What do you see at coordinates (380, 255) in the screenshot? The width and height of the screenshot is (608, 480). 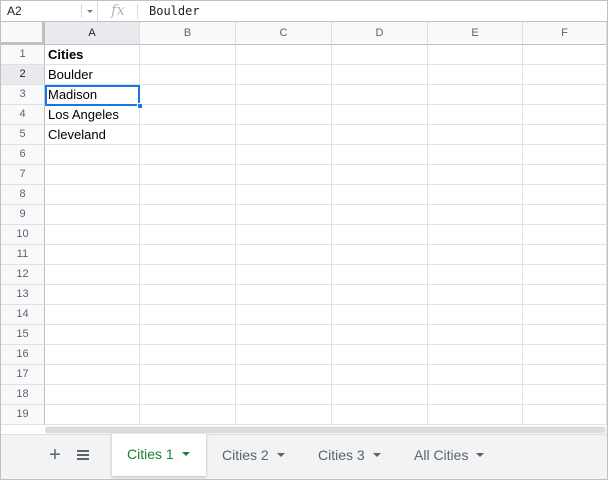 I see `cell-d11` at bounding box center [380, 255].